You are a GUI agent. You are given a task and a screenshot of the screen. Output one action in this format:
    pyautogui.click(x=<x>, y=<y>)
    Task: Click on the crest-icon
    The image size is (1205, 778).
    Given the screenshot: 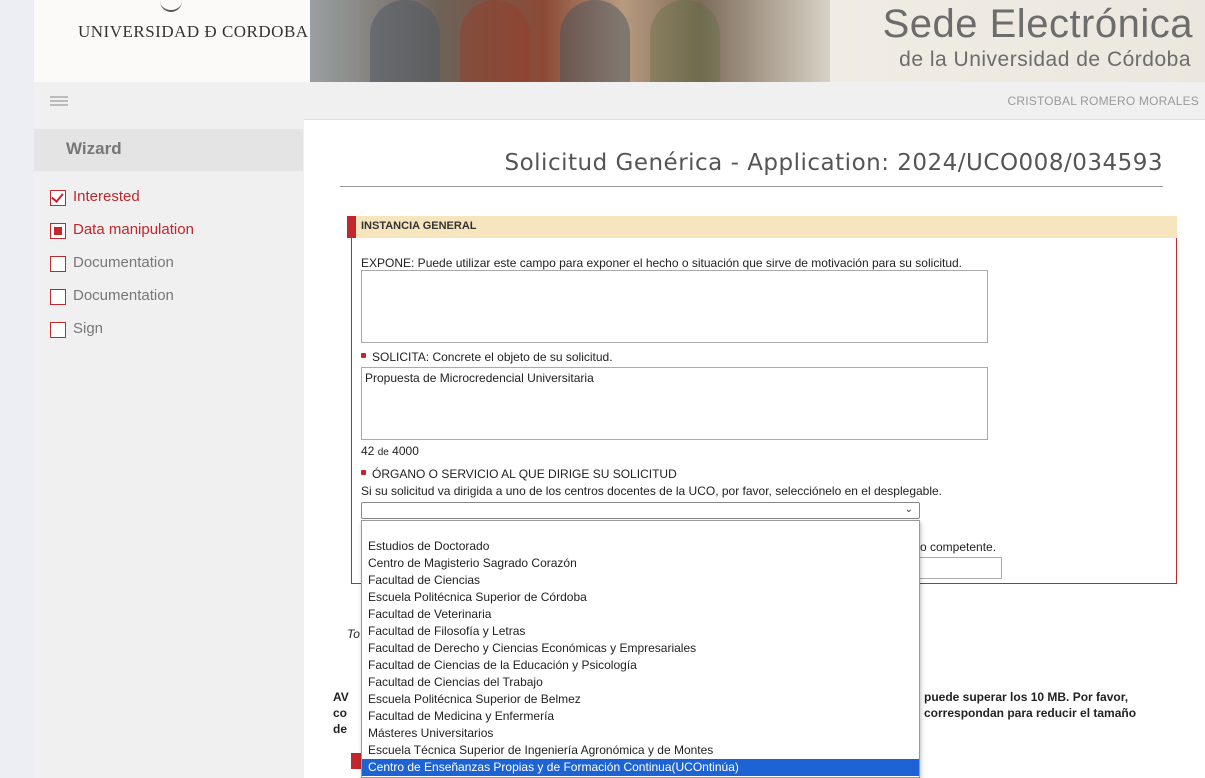 What is the action you would take?
    pyautogui.click(x=171, y=6)
    